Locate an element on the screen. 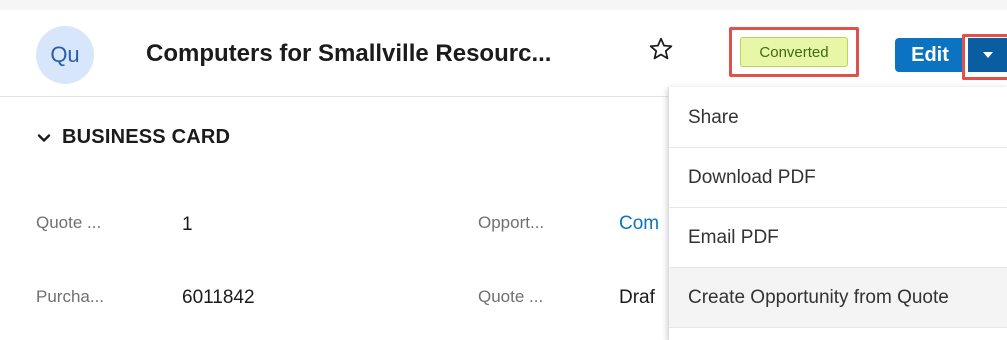 The image size is (1007, 340). favorite-star-icon is located at coordinates (661, 49).